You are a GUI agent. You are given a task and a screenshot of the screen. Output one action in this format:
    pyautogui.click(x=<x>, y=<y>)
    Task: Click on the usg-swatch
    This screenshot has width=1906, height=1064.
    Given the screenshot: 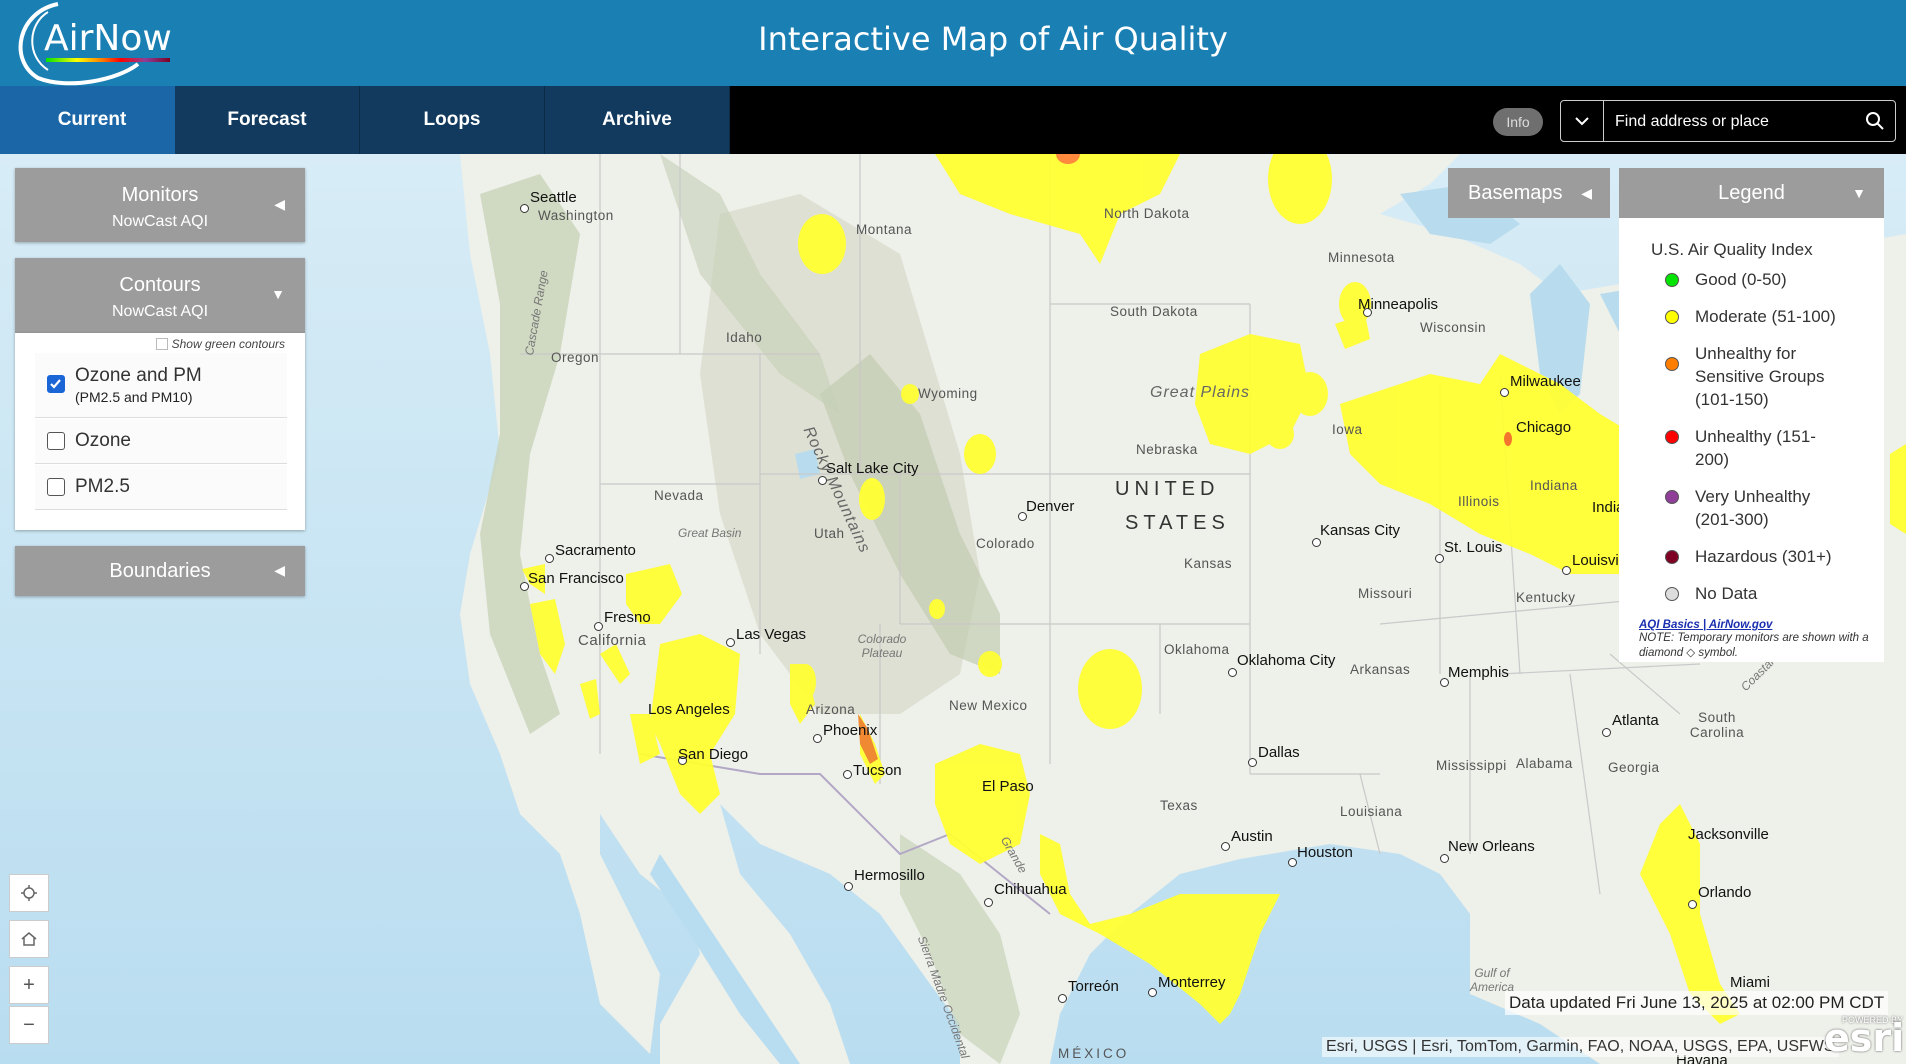 What is the action you would take?
    pyautogui.click(x=1672, y=364)
    